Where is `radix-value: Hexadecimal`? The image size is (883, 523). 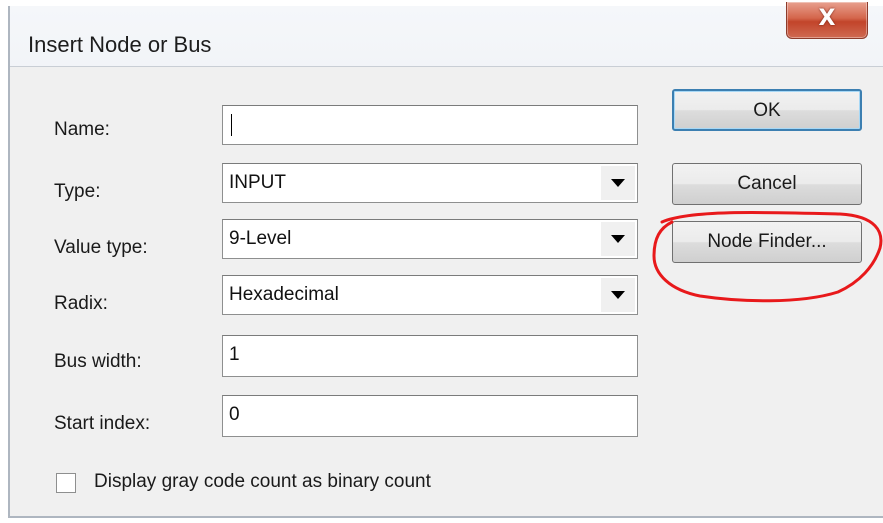
radix-value: Hexadecimal is located at coordinates (284, 294).